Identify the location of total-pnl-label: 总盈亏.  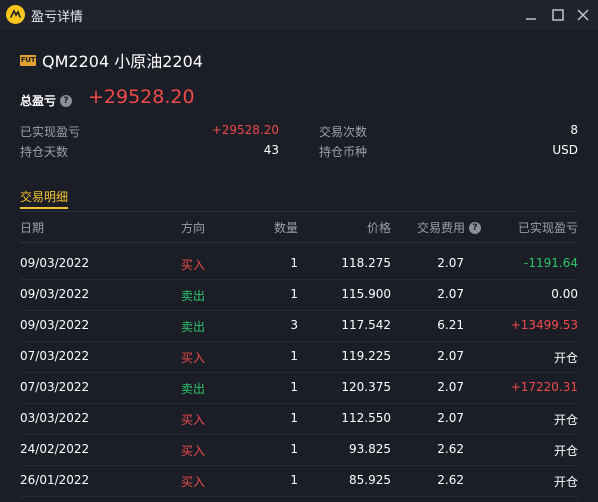
(38, 101).